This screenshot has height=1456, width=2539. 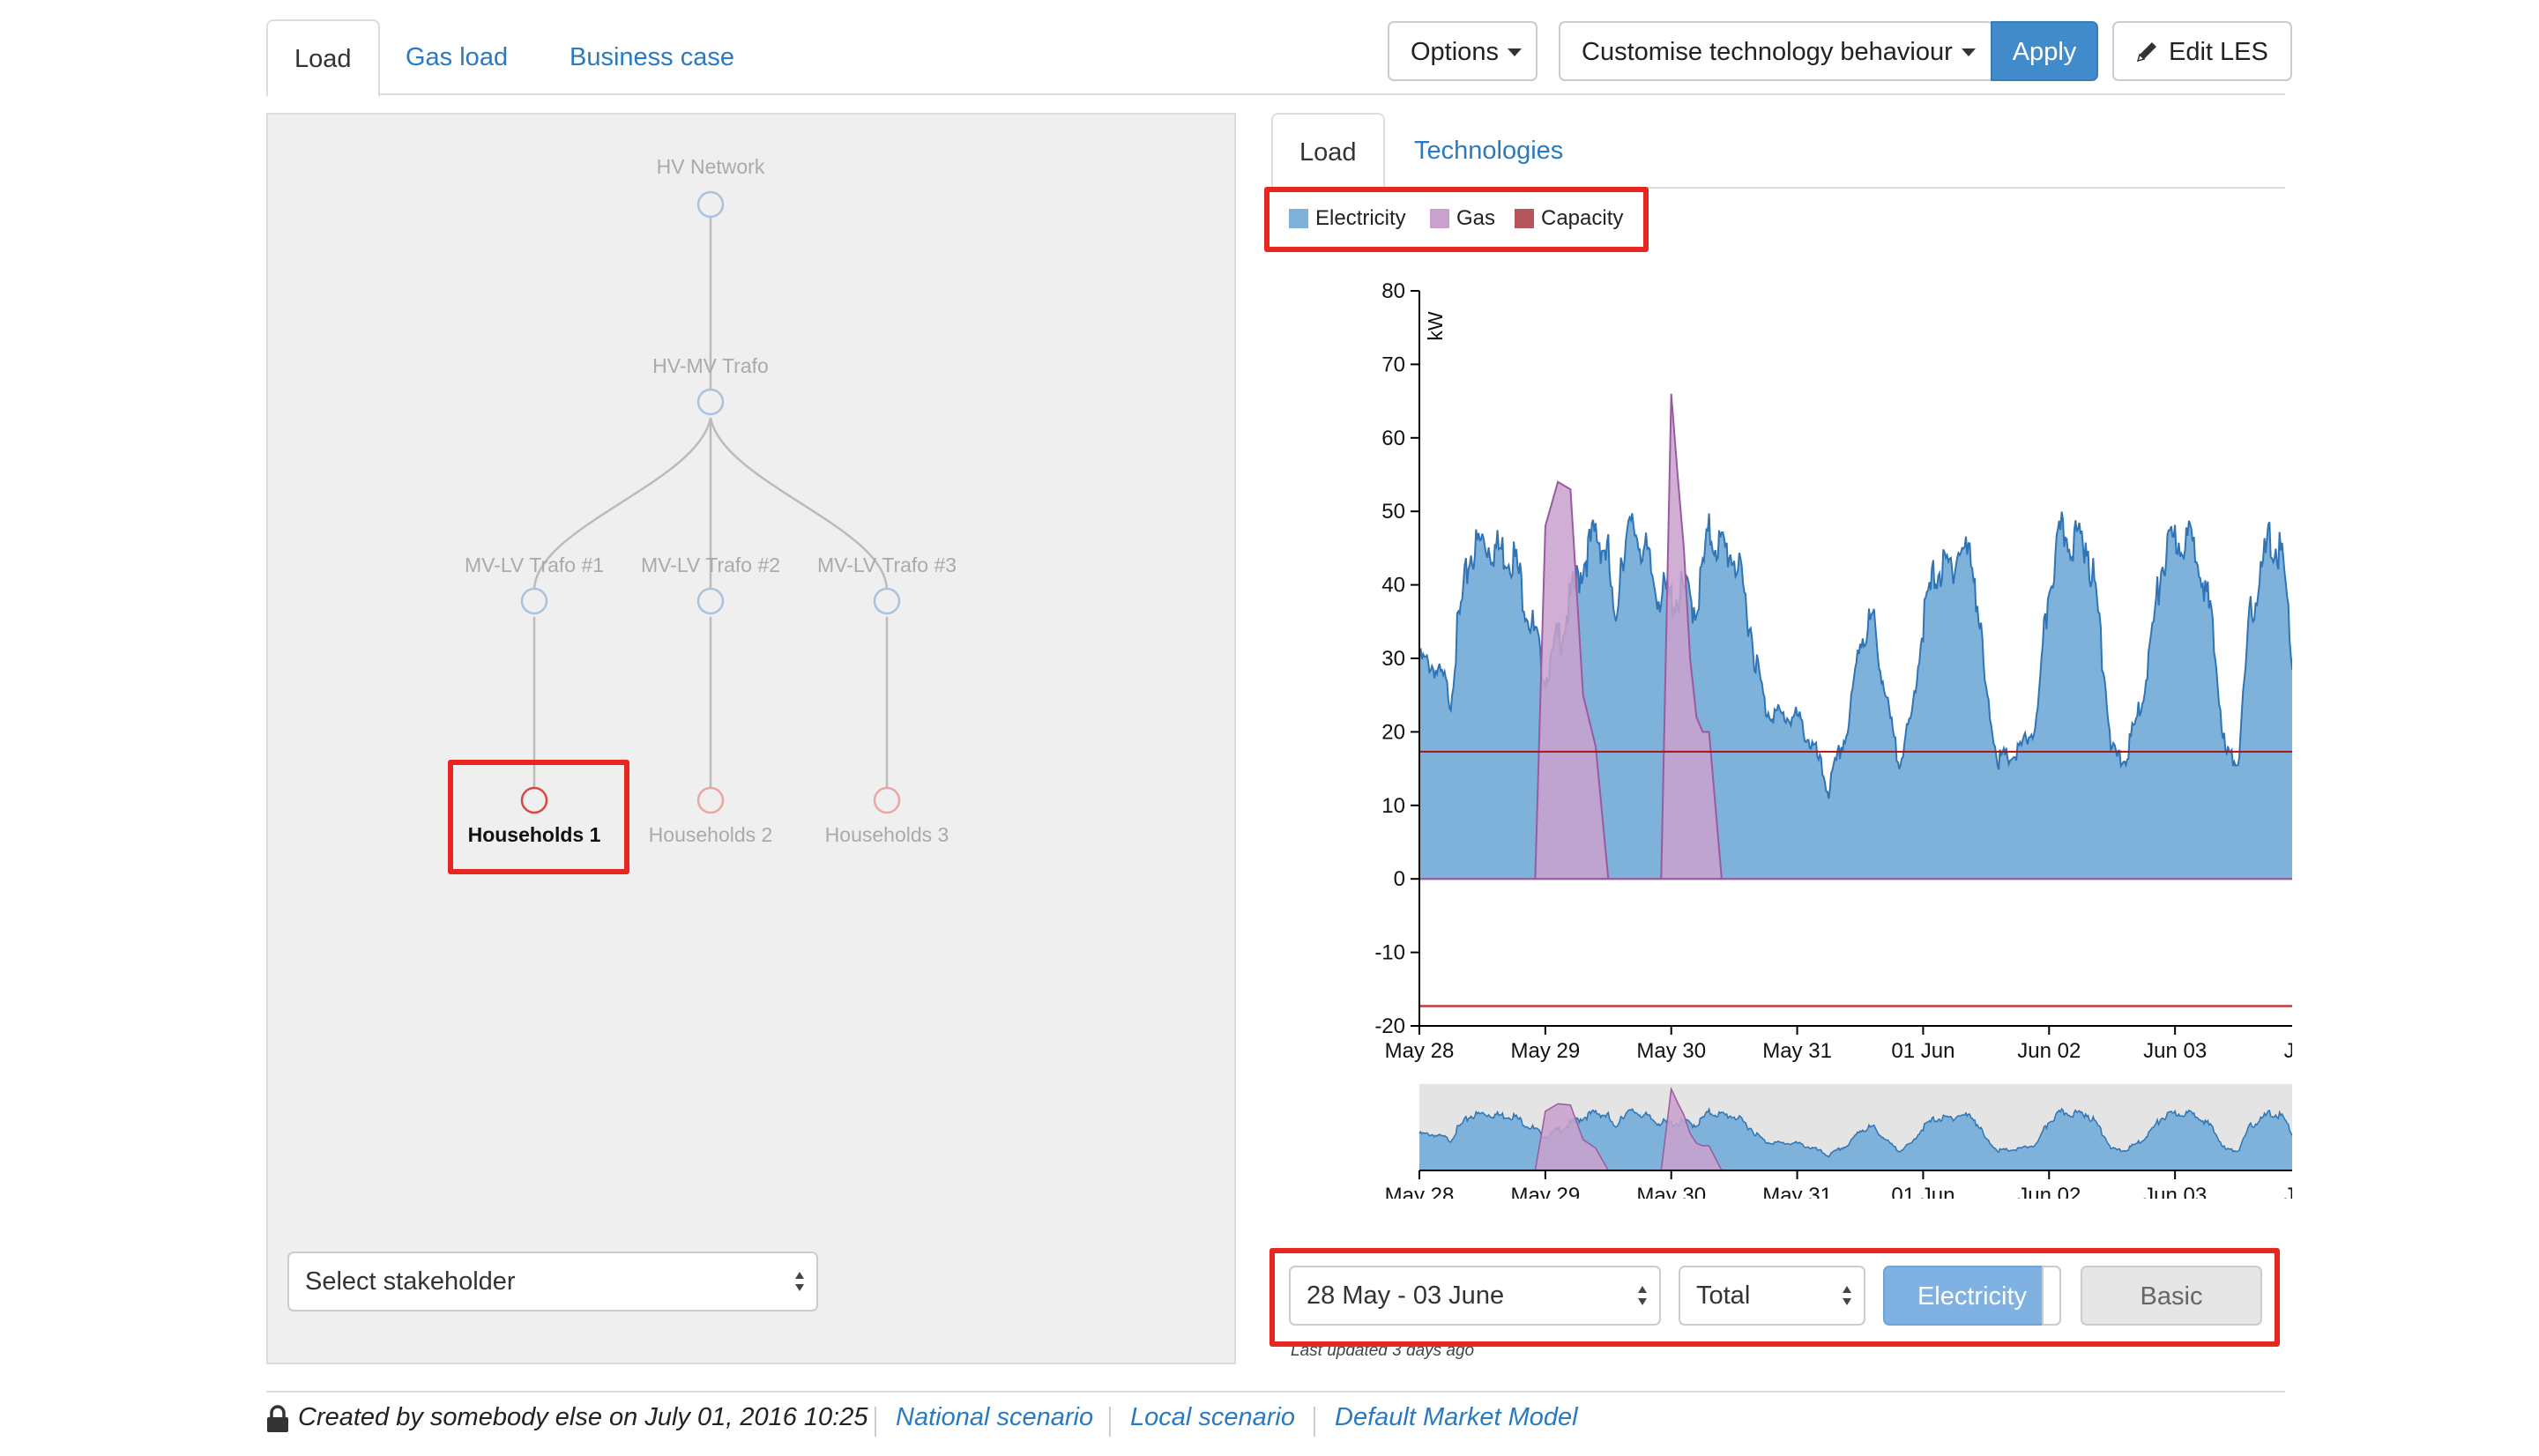 I want to click on node-label-households-3: Households 3, so click(x=886, y=834).